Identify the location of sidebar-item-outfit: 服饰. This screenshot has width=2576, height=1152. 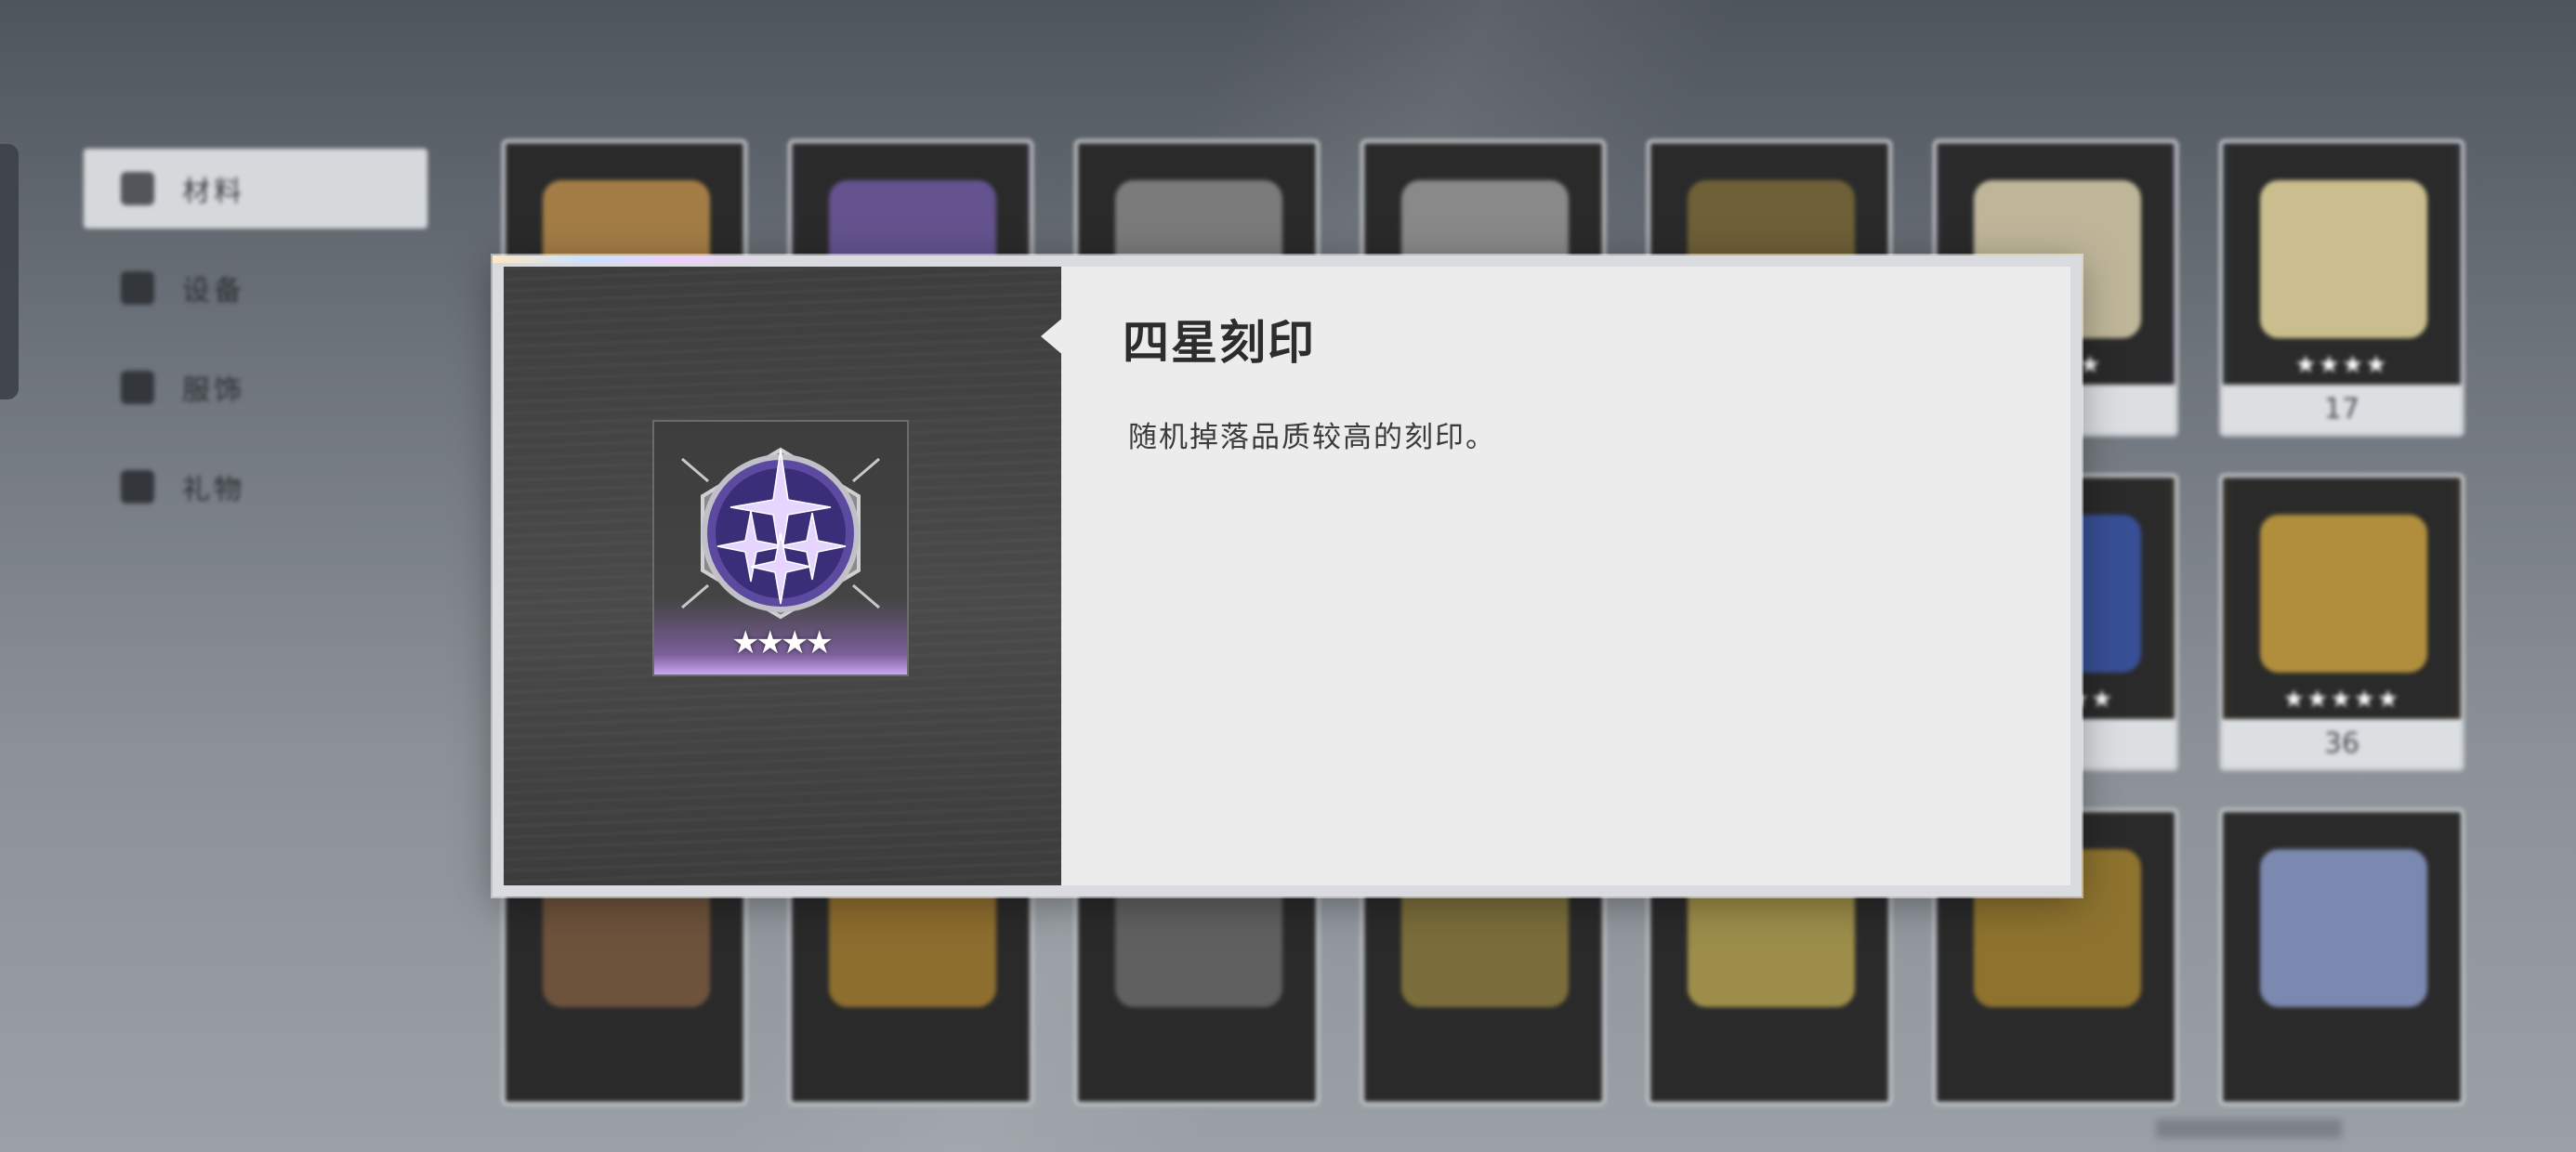
(255, 387).